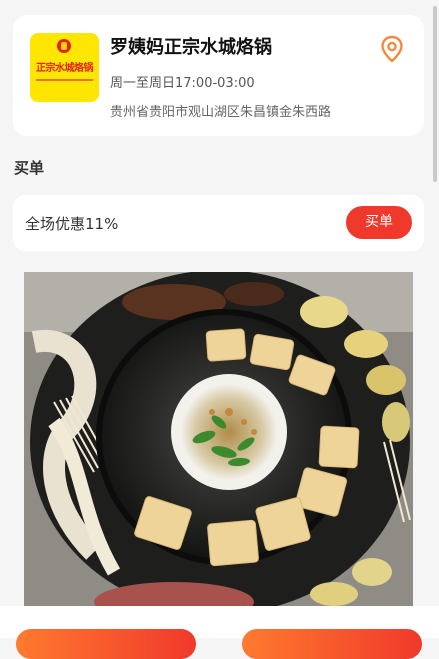 The width and height of the screenshot is (439, 659). I want to click on logo-text: 正宗水城烙锅, so click(65, 68).